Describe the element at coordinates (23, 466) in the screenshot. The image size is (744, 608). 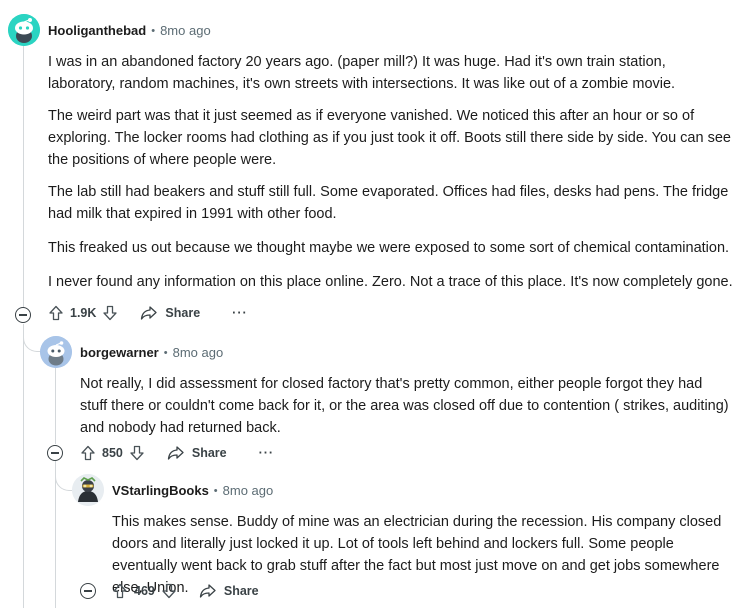
I see `thread-line-level-1-lower` at that location.